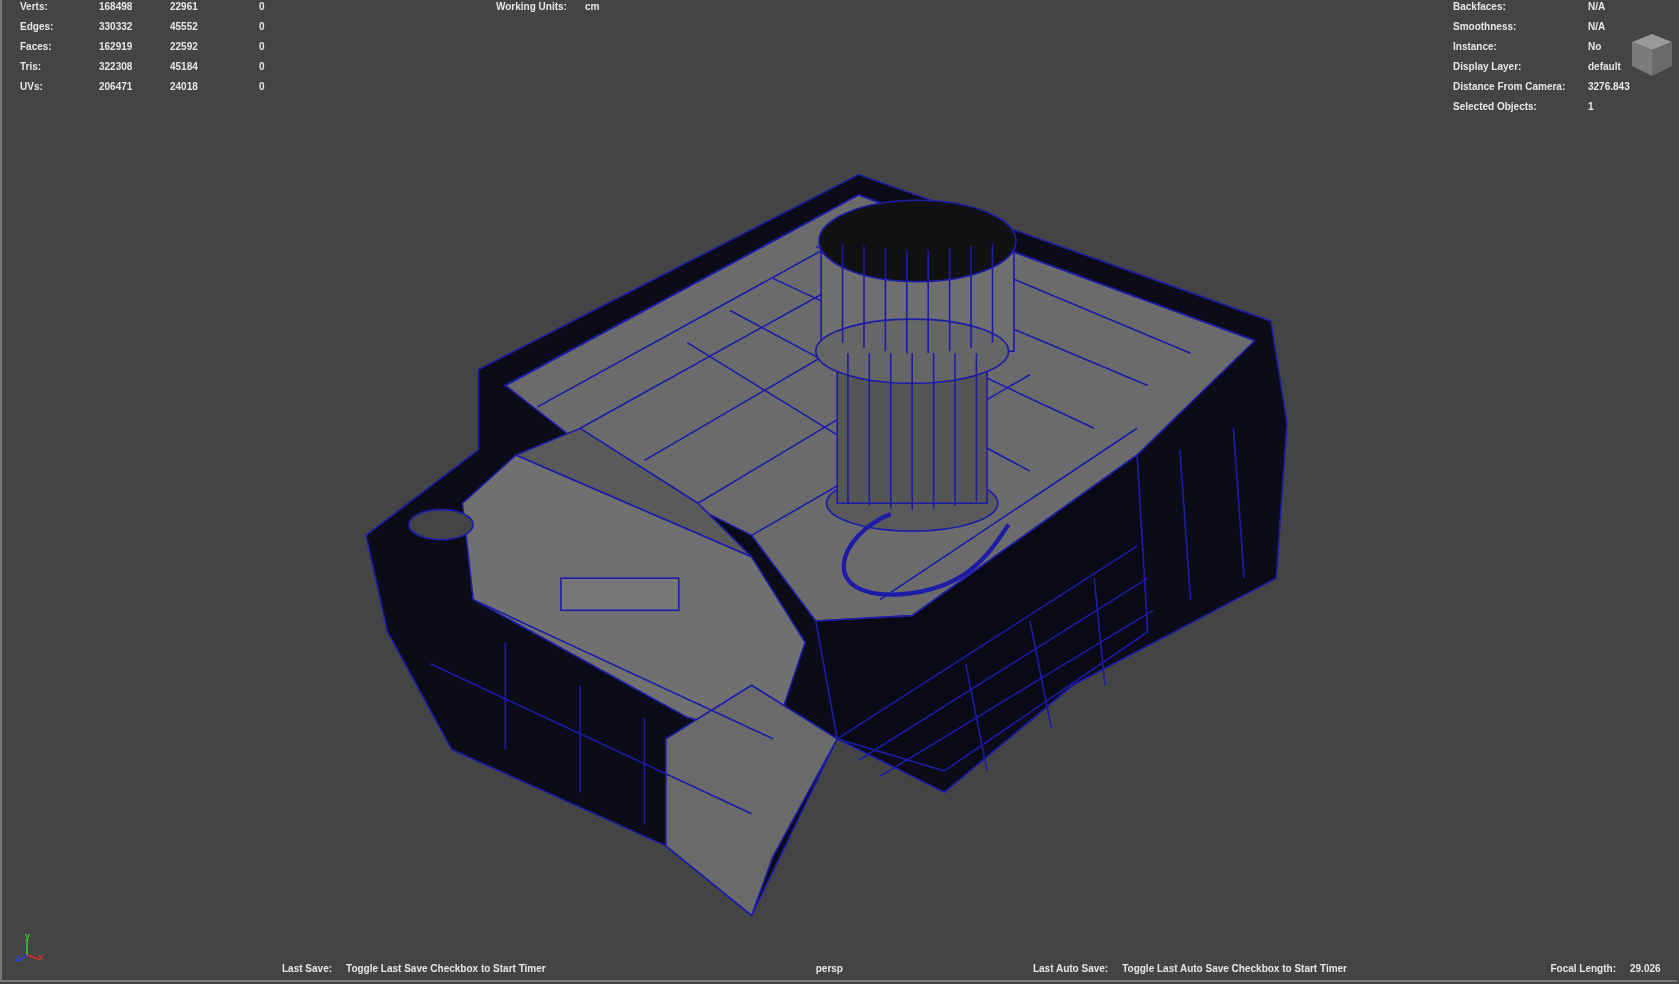  What do you see at coordinates (1485, 27) in the screenshot?
I see `detail-label: Smoothness:` at bounding box center [1485, 27].